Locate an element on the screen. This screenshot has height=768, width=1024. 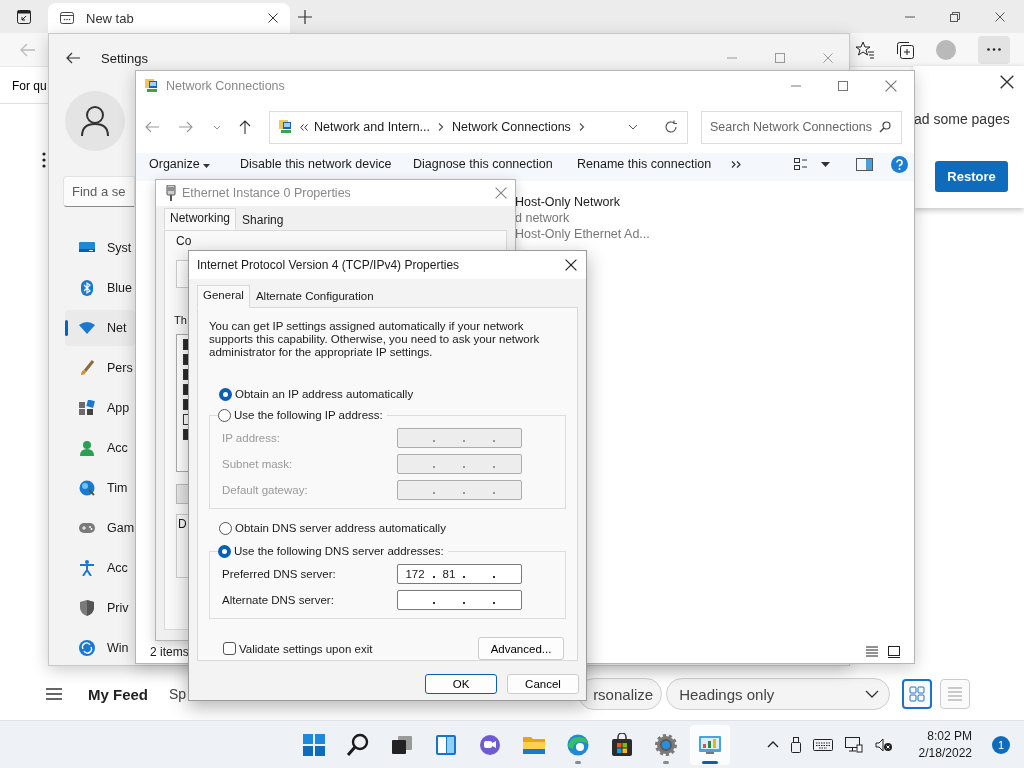
page-heading: For qu is located at coordinates (29, 86).